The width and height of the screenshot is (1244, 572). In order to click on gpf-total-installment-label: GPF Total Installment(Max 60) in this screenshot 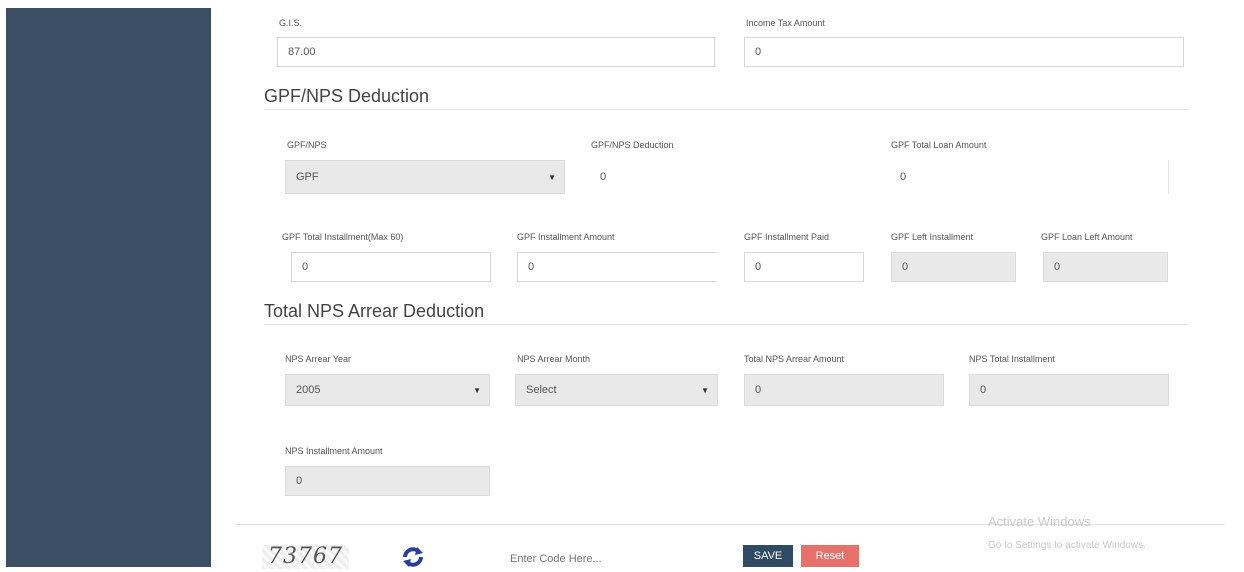, I will do `click(343, 237)`.